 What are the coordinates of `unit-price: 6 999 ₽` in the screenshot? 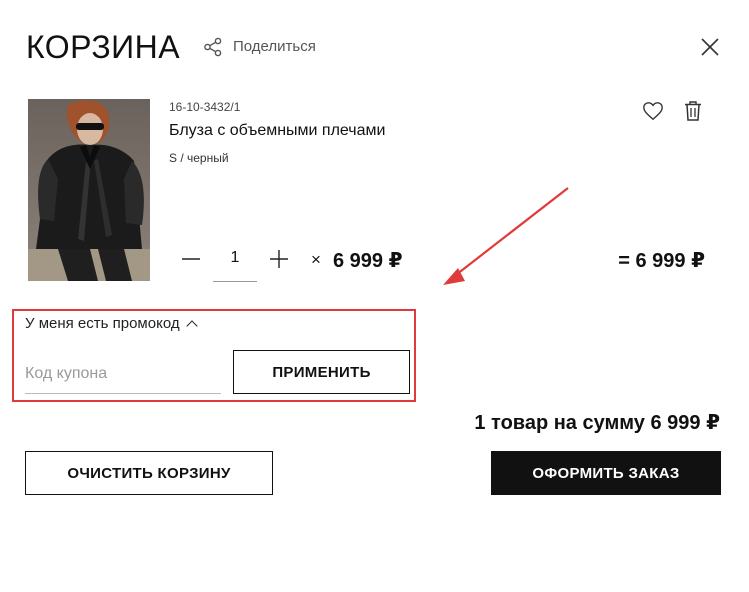 It's located at (368, 261).